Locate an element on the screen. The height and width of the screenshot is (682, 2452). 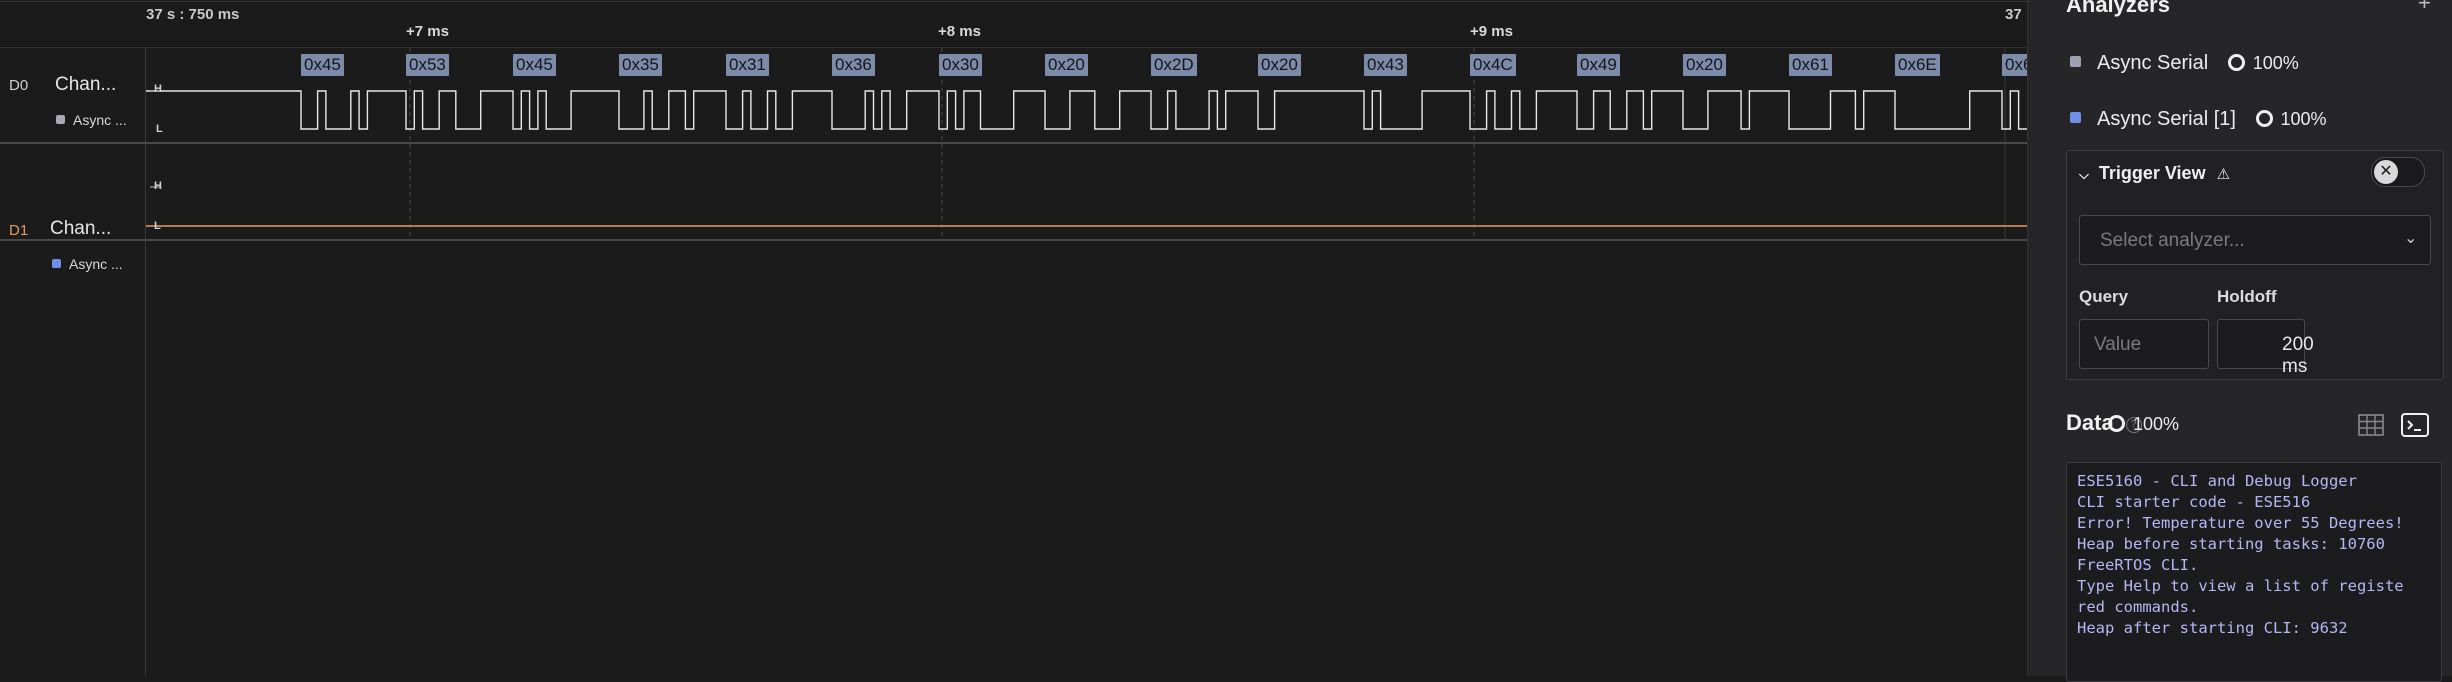
decoded-byte-label: 0x30 is located at coordinates (960, 65).